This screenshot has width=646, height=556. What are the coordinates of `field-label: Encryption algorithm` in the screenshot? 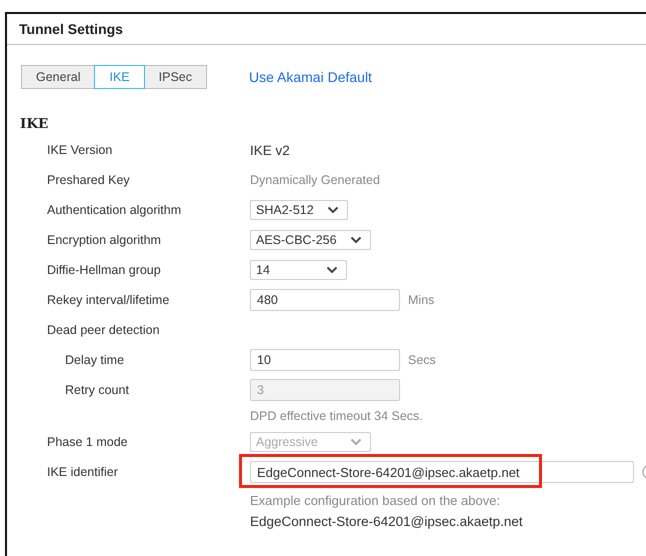 It's located at (104, 240).